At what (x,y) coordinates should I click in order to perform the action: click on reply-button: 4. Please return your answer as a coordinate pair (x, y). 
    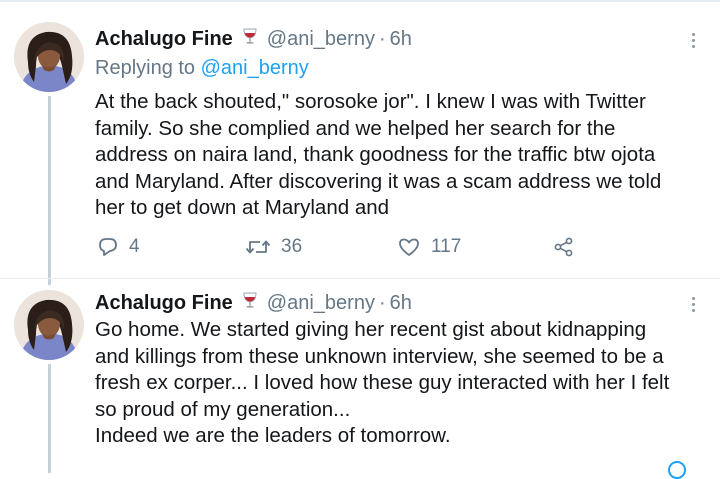
    Looking at the image, I should click on (118, 247).